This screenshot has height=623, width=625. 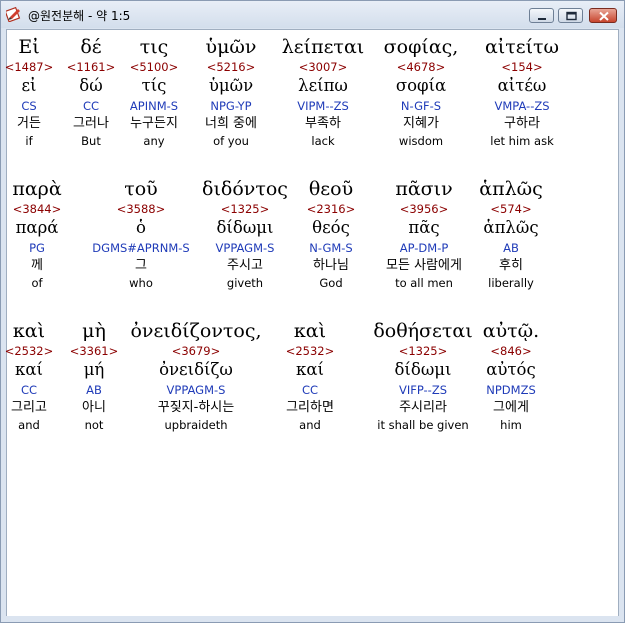 What do you see at coordinates (424, 189) in the screenshot?
I see `greek-word: πᾶσιν` at bounding box center [424, 189].